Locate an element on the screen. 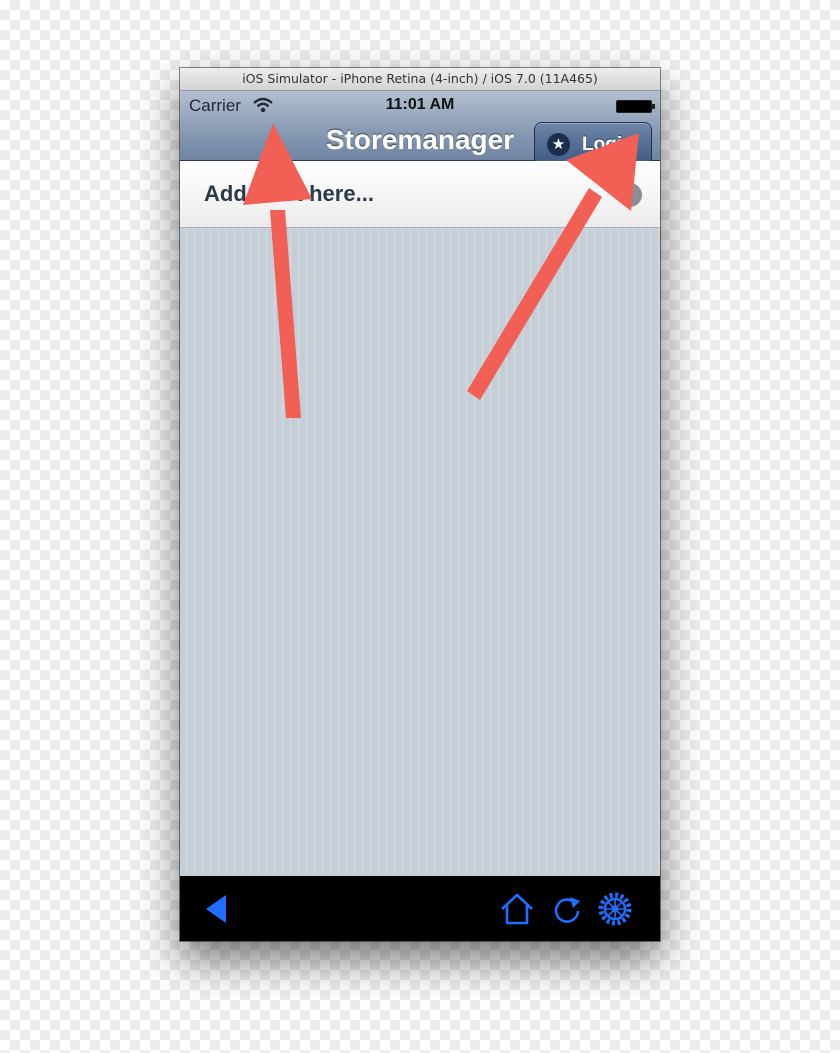 The image size is (840, 1053). annotation-arrow-right is located at coordinates (553, 266).